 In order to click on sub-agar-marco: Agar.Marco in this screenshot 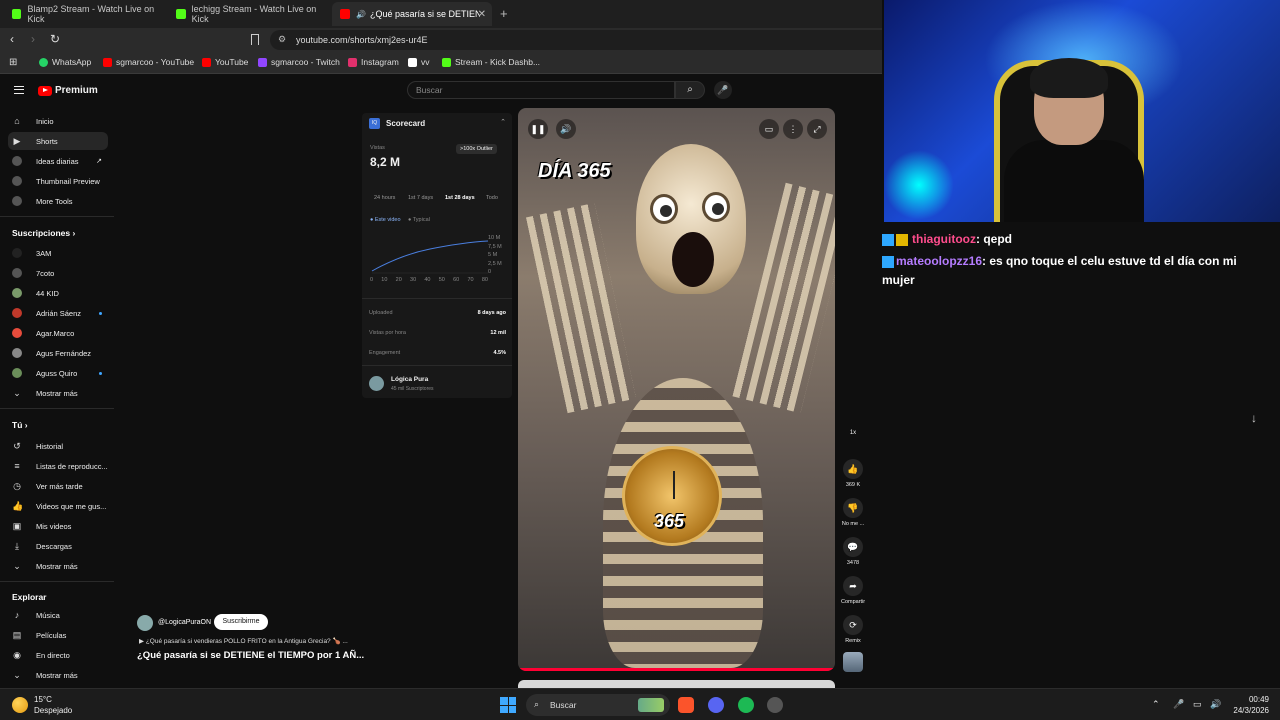, I will do `click(58, 333)`.